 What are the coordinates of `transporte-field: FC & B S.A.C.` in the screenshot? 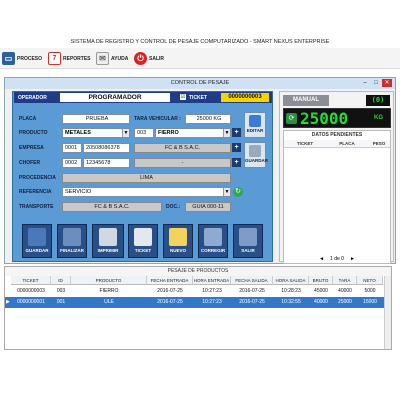 It's located at (112, 207).